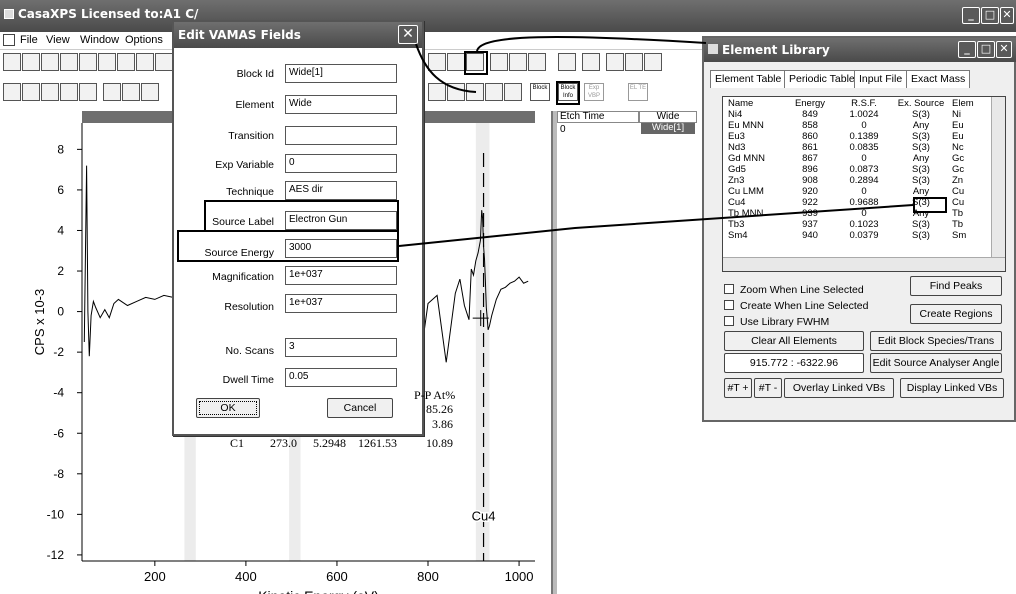 This screenshot has height=594, width=1016. I want to click on edit-source-analyser-button: Edit Source Analyser Angle, so click(936, 363).